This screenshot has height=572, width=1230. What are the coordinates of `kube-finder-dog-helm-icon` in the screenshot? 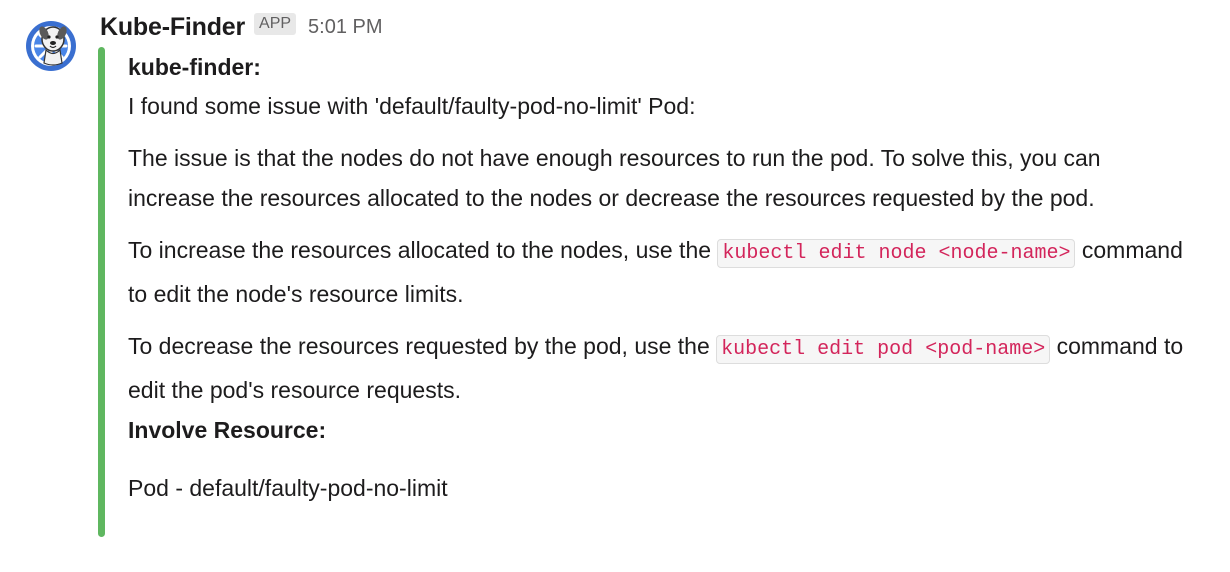 It's located at (51, 44).